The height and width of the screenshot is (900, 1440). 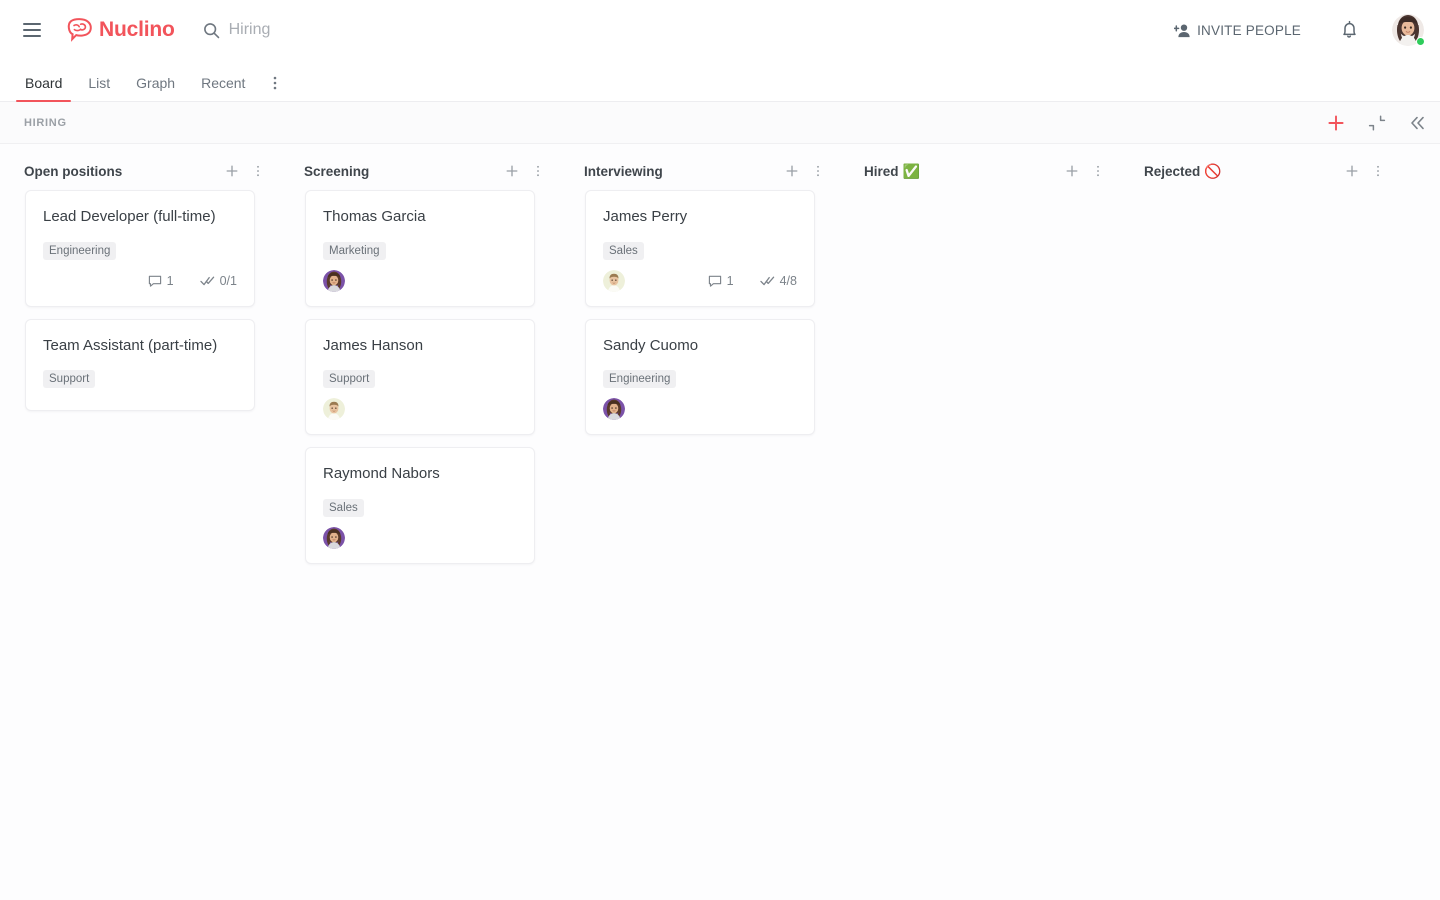 I want to click on tab-recent: Recent, so click(x=223, y=88).